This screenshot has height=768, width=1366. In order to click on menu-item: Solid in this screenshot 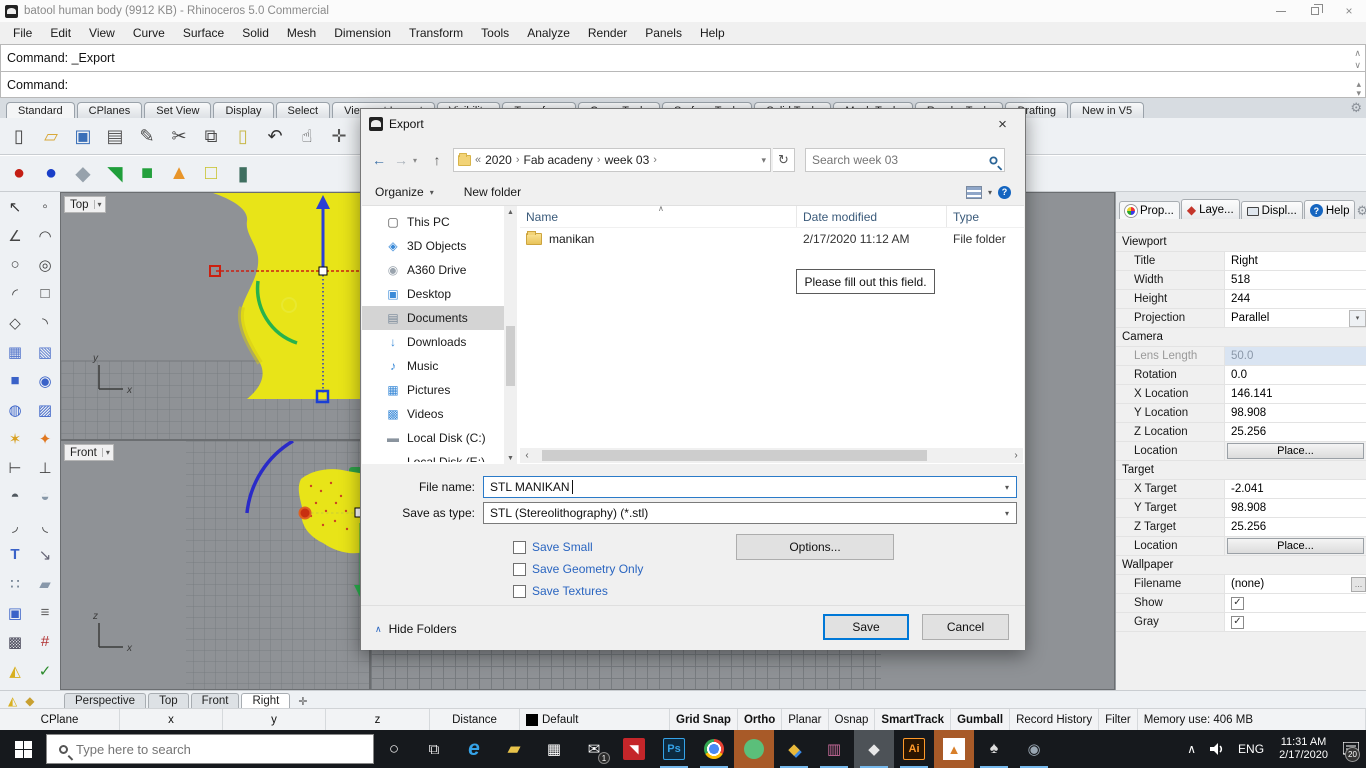, I will do `click(255, 33)`.